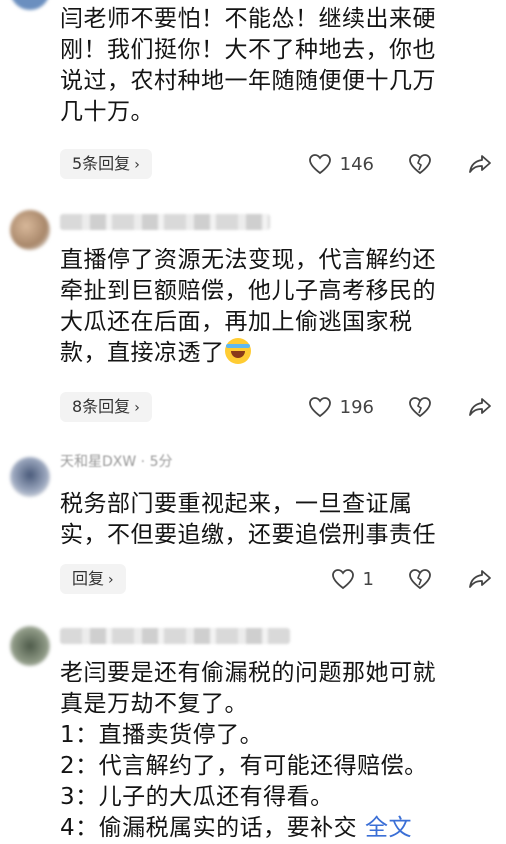  Describe the element at coordinates (236, 504) in the screenshot. I see `comment-line: 税务部门要重视起来，一旦查证属` at that location.